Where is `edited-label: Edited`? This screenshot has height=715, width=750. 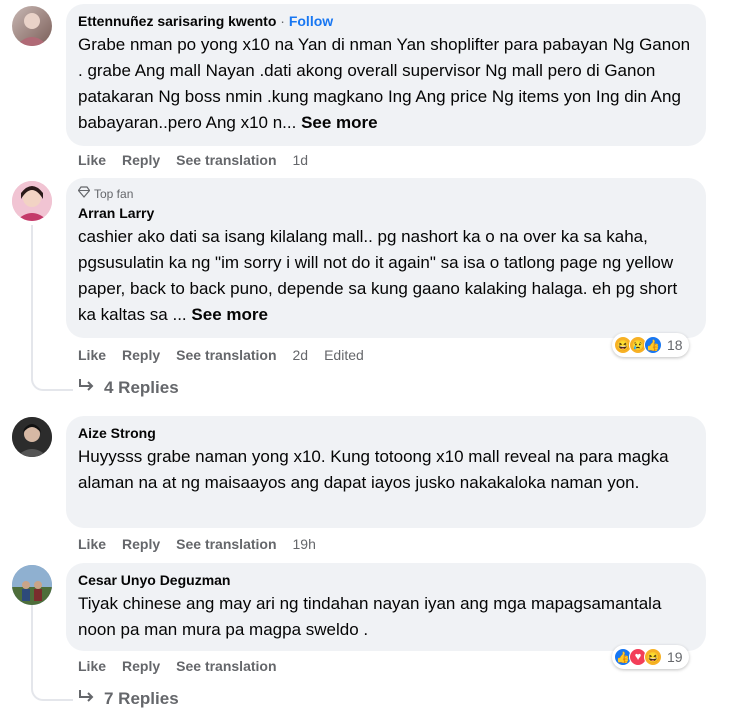 edited-label: Edited is located at coordinates (344, 355).